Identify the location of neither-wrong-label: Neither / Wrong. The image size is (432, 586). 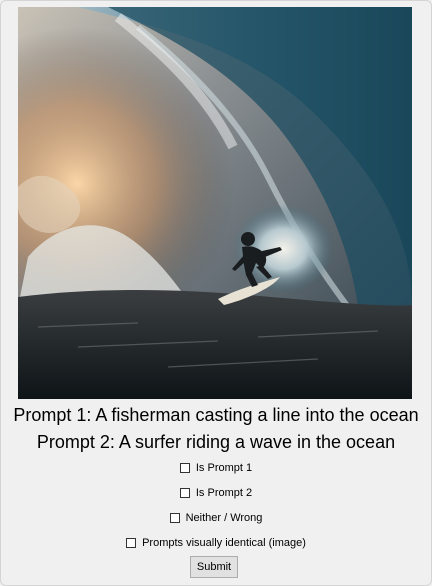
(224, 518).